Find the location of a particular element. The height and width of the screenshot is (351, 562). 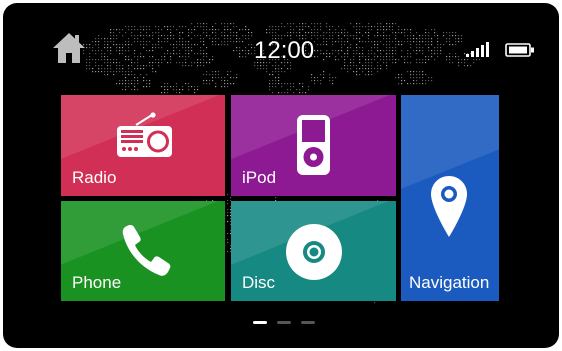

phone-tile: Phone is located at coordinates (143, 251).